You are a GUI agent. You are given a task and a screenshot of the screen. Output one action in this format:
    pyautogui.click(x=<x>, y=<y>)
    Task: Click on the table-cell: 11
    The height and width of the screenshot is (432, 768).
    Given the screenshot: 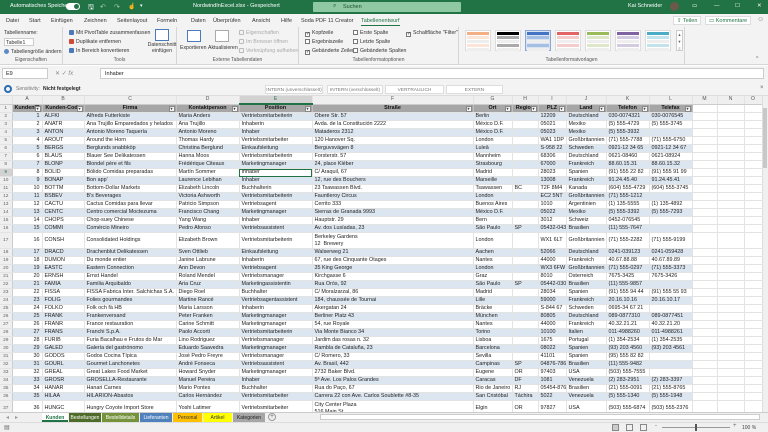 What is the action you would take?
    pyautogui.click(x=27, y=196)
    